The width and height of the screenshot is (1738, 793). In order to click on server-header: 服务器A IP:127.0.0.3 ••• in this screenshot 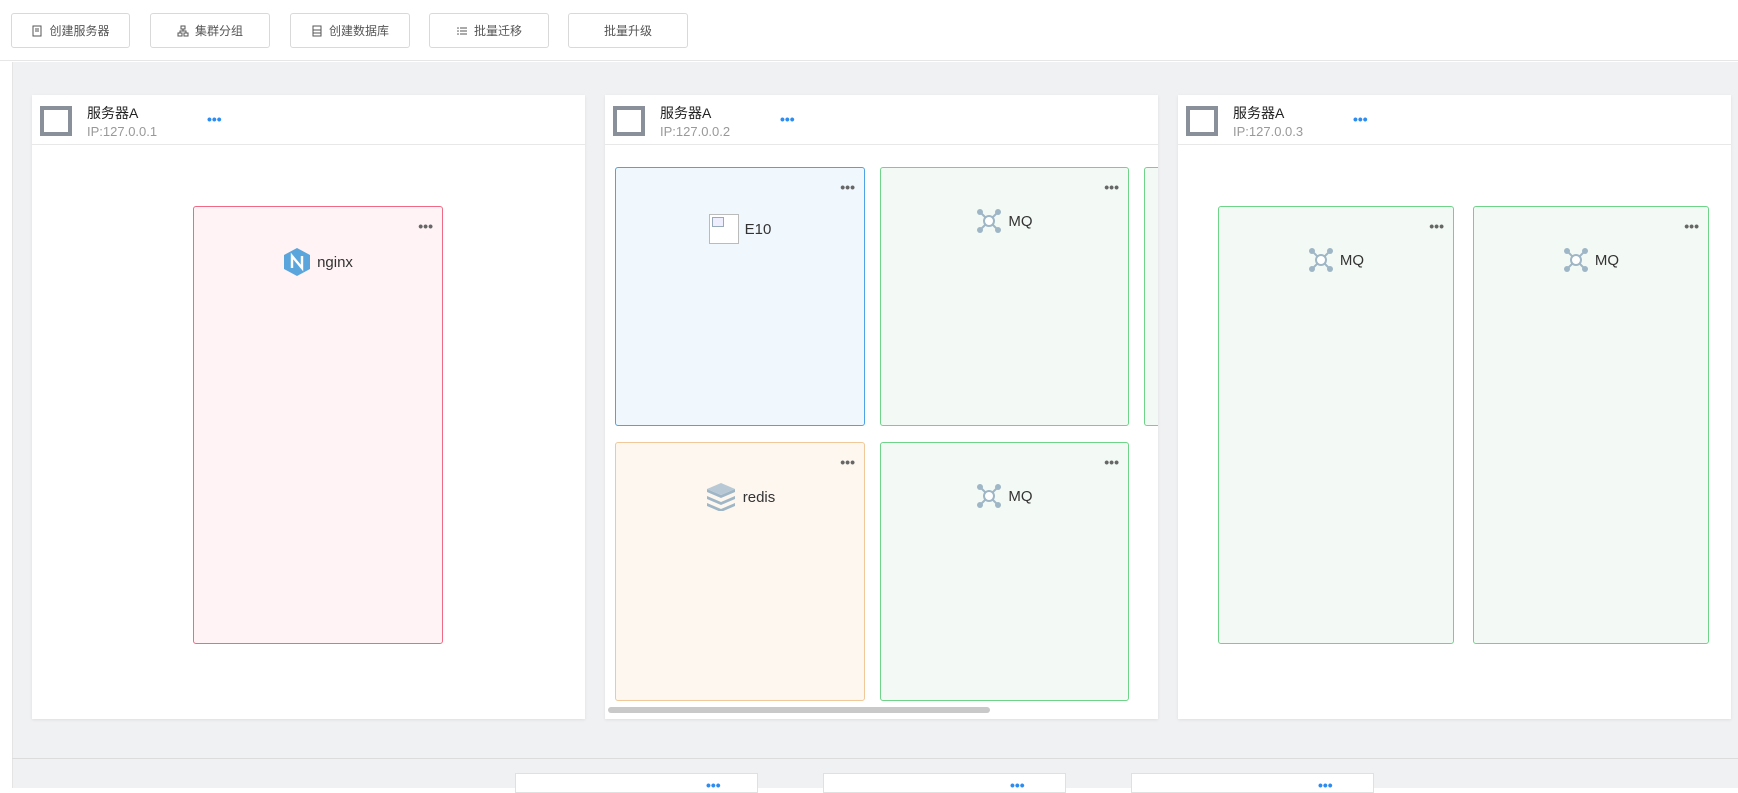, I will do `click(1454, 120)`.